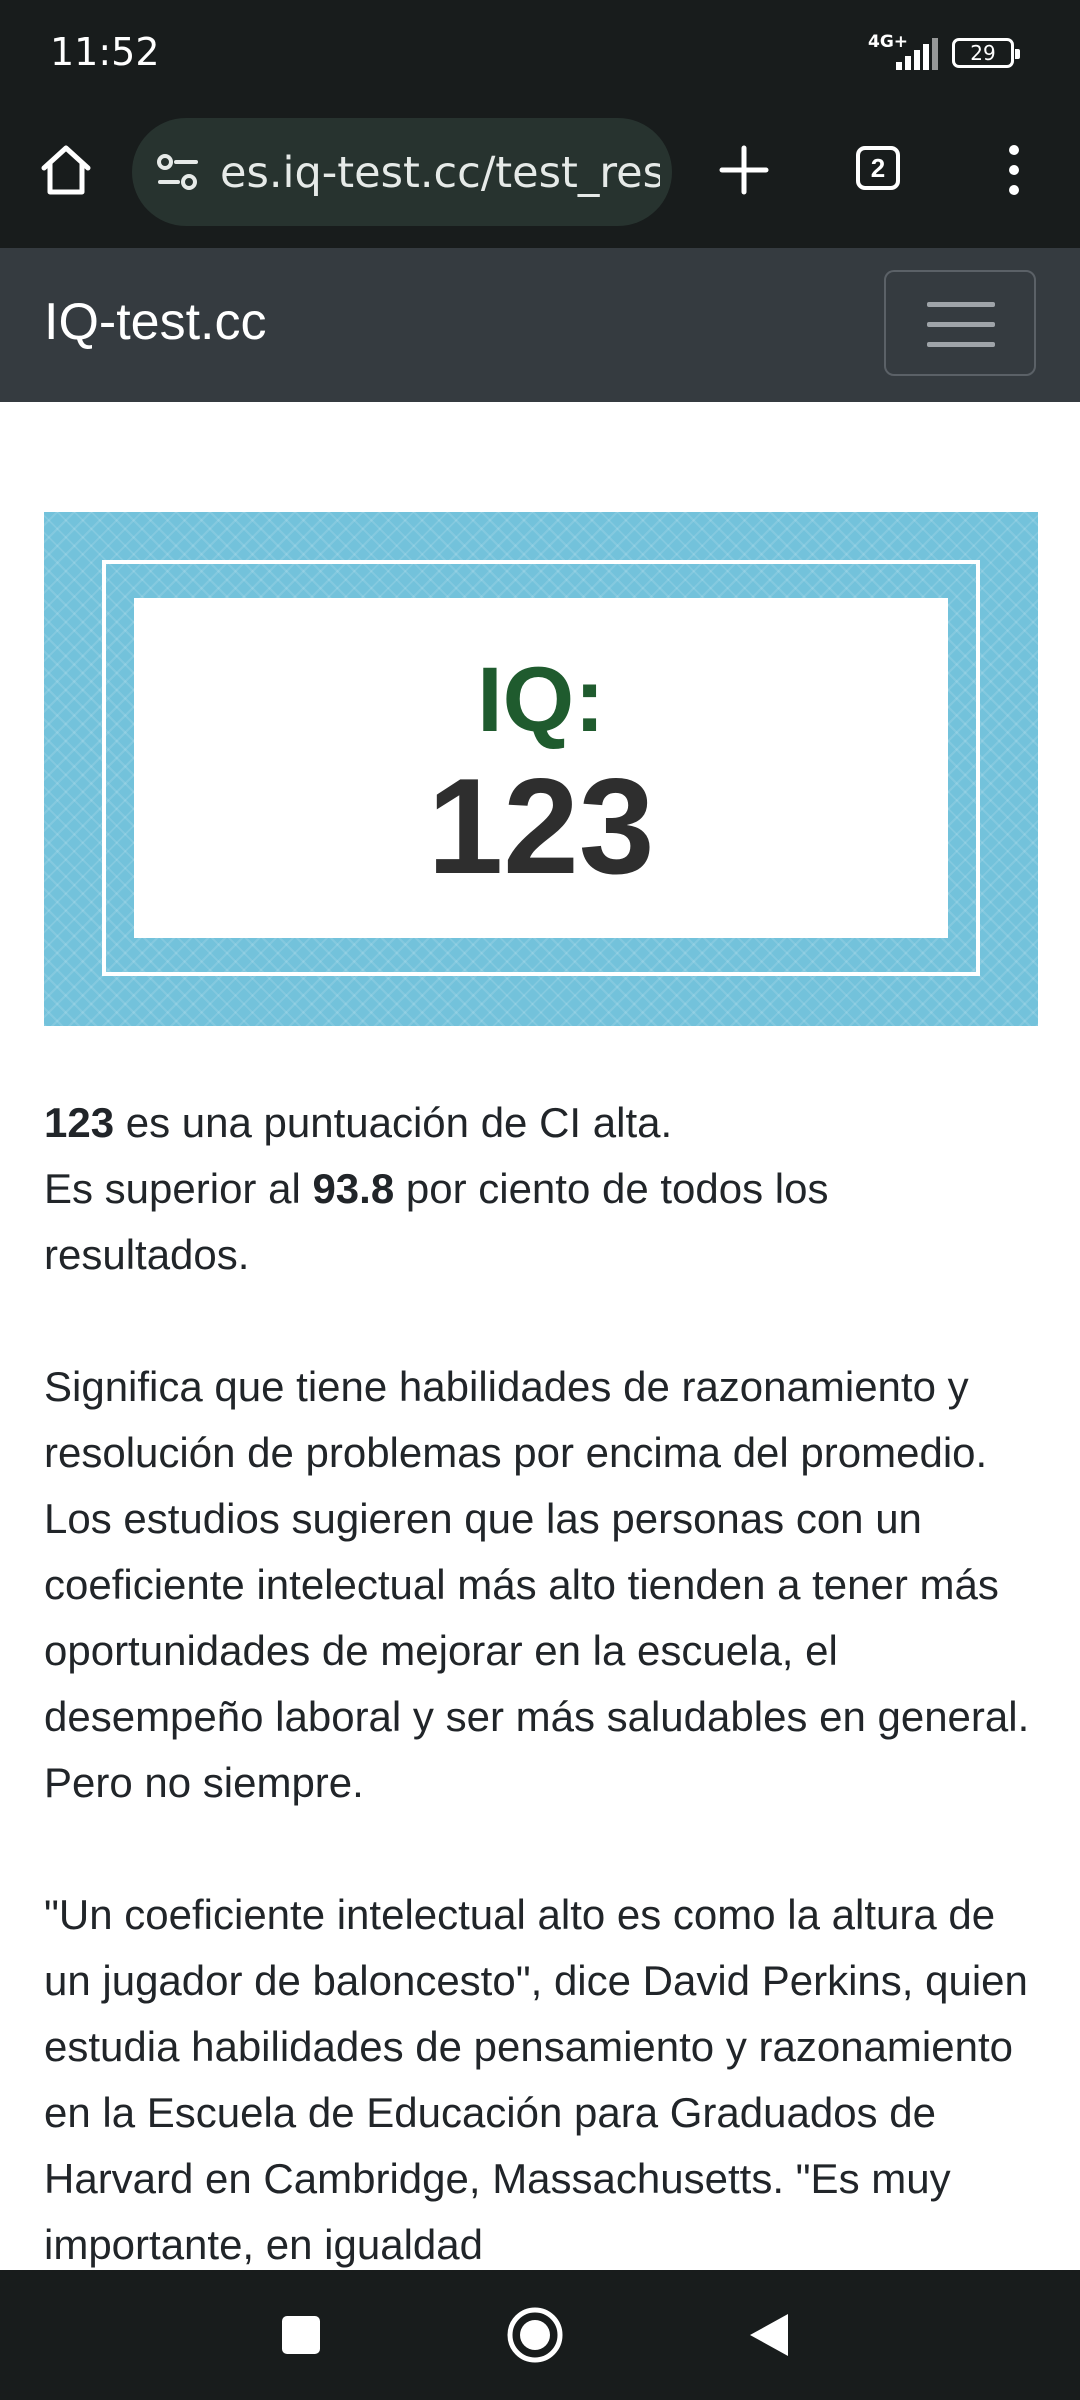  What do you see at coordinates (540, 54) in the screenshot?
I see `status-bar: 11:52 4G+ 29` at bounding box center [540, 54].